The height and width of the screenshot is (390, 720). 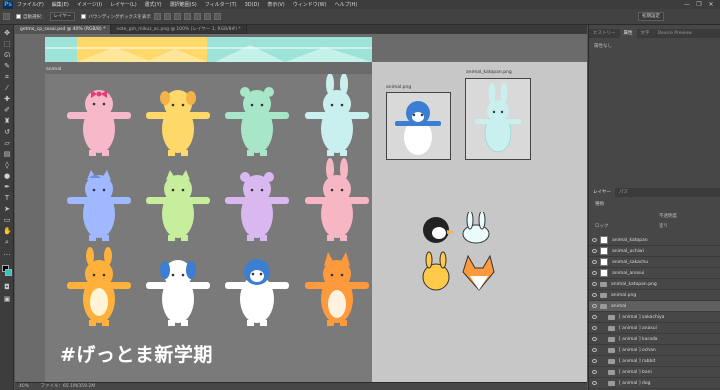 I want to click on layer-row: animal_uchiwi, so click(x=654, y=251).